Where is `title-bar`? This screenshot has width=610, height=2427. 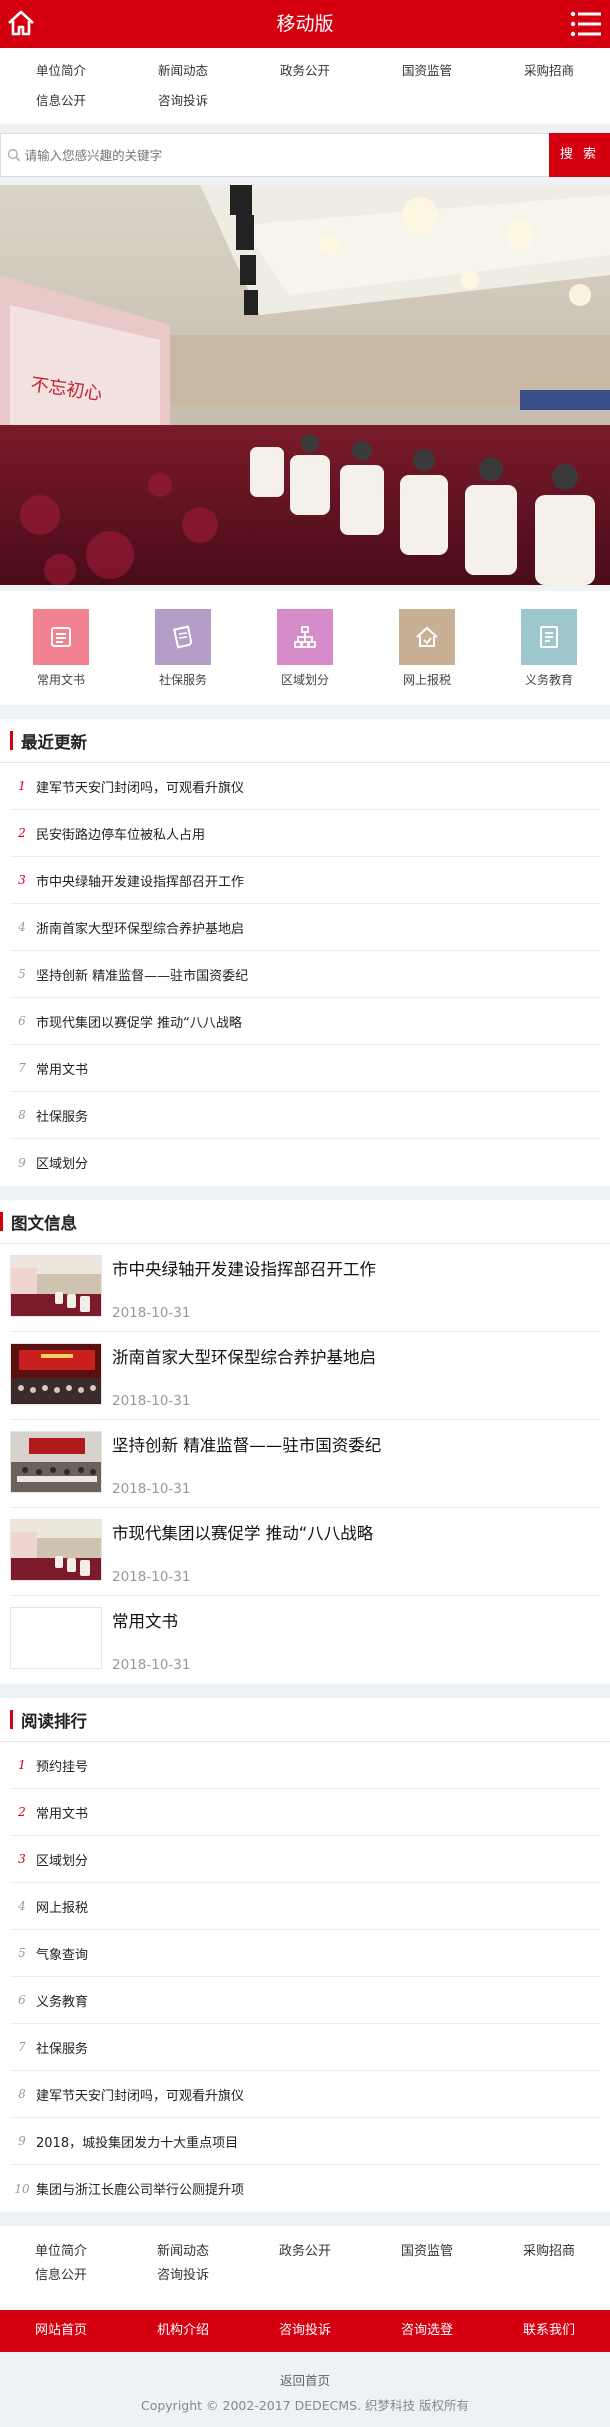 title-bar is located at coordinates (1, 1221).